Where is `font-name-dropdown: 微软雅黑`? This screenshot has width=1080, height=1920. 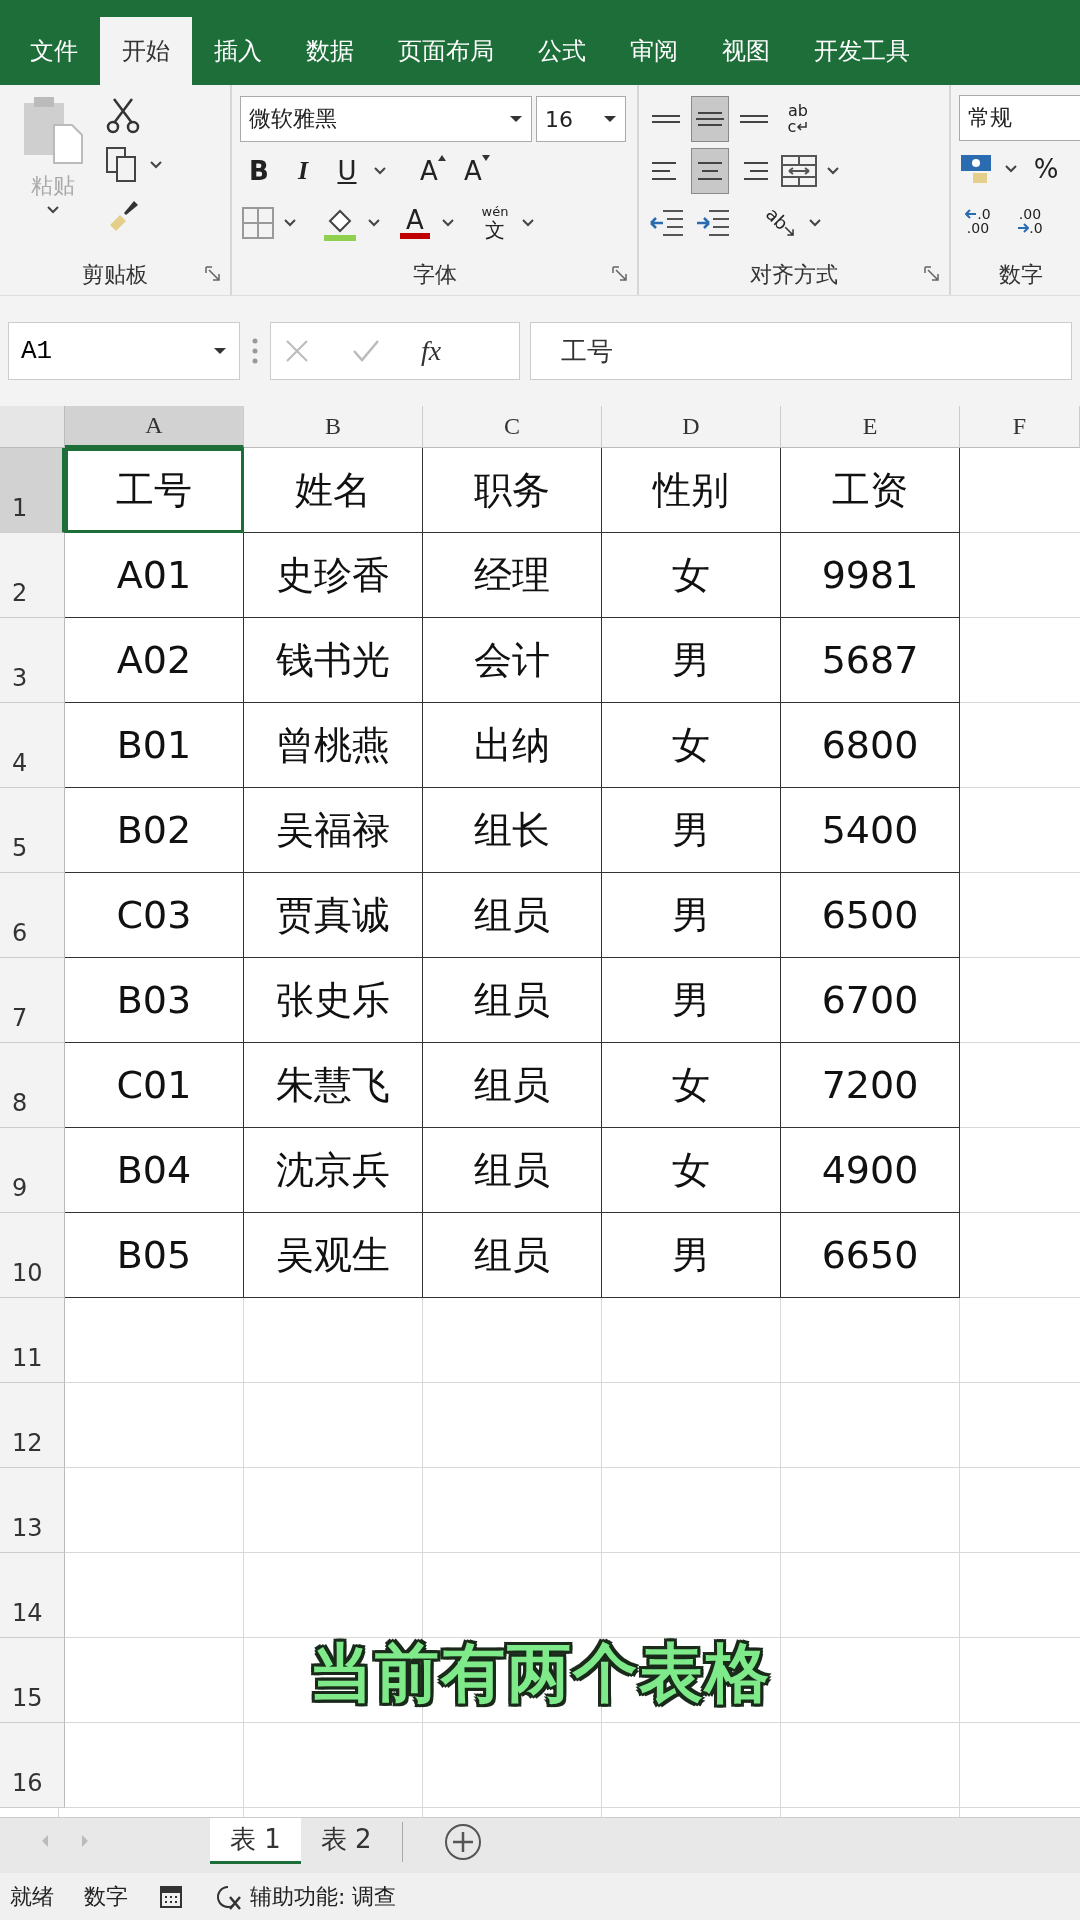 font-name-dropdown: 微软雅黑 is located at coordinates (386, 119).